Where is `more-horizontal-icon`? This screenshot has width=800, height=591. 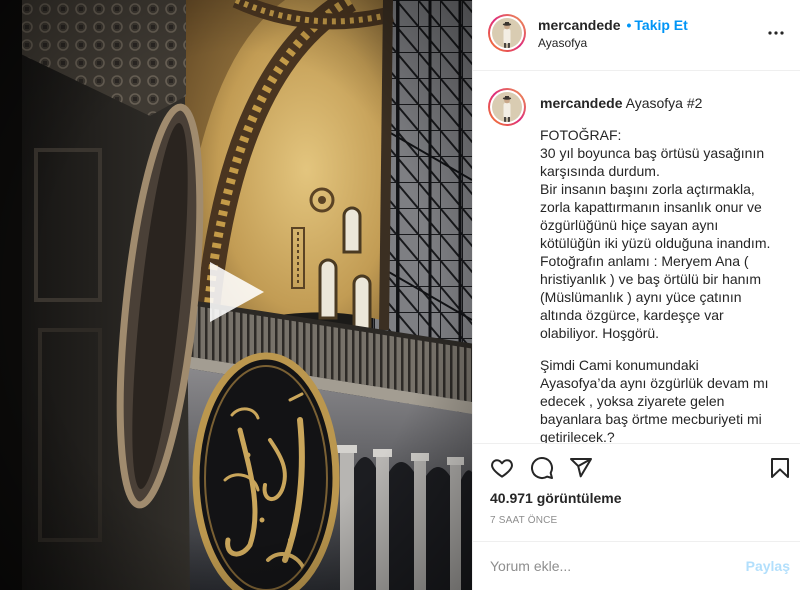 more-horizontal-icon is located at coordinates (776, 33).